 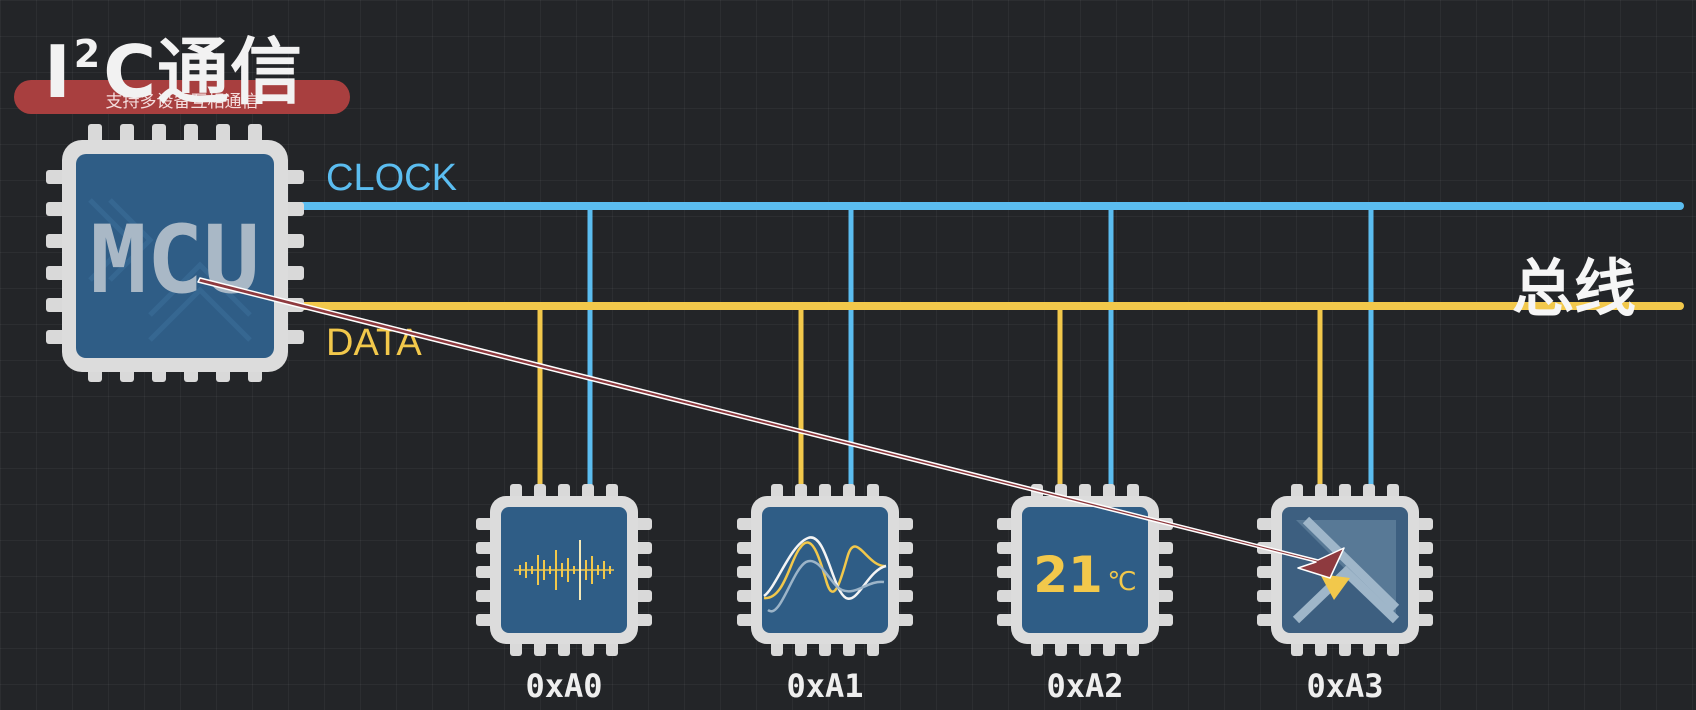 What do you see at coordinates (203, 72) in the screenshot?
I see `title-suffix: C通信` at bounding box center [203, 72].